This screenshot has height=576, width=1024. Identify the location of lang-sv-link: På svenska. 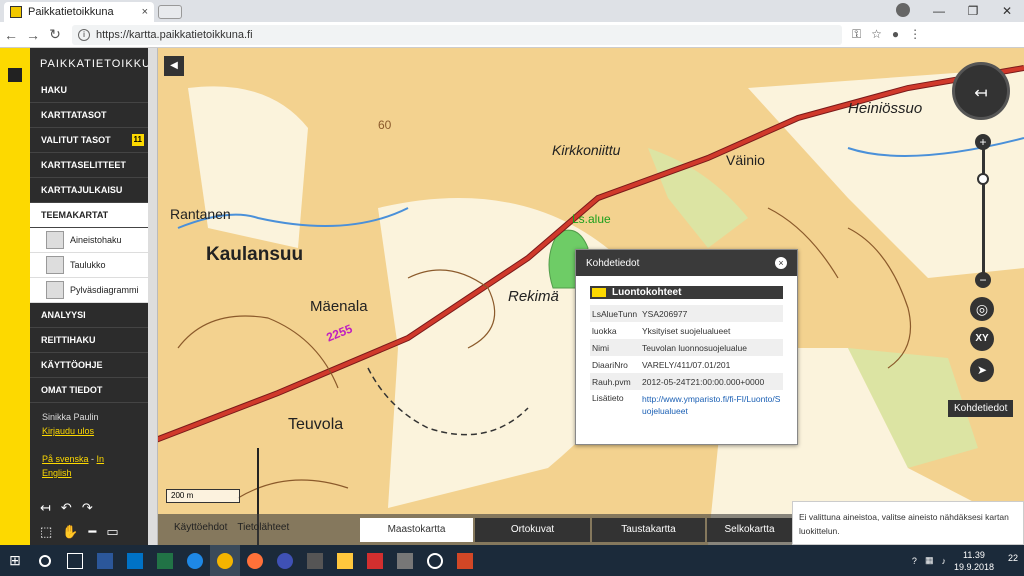
(65, 459).